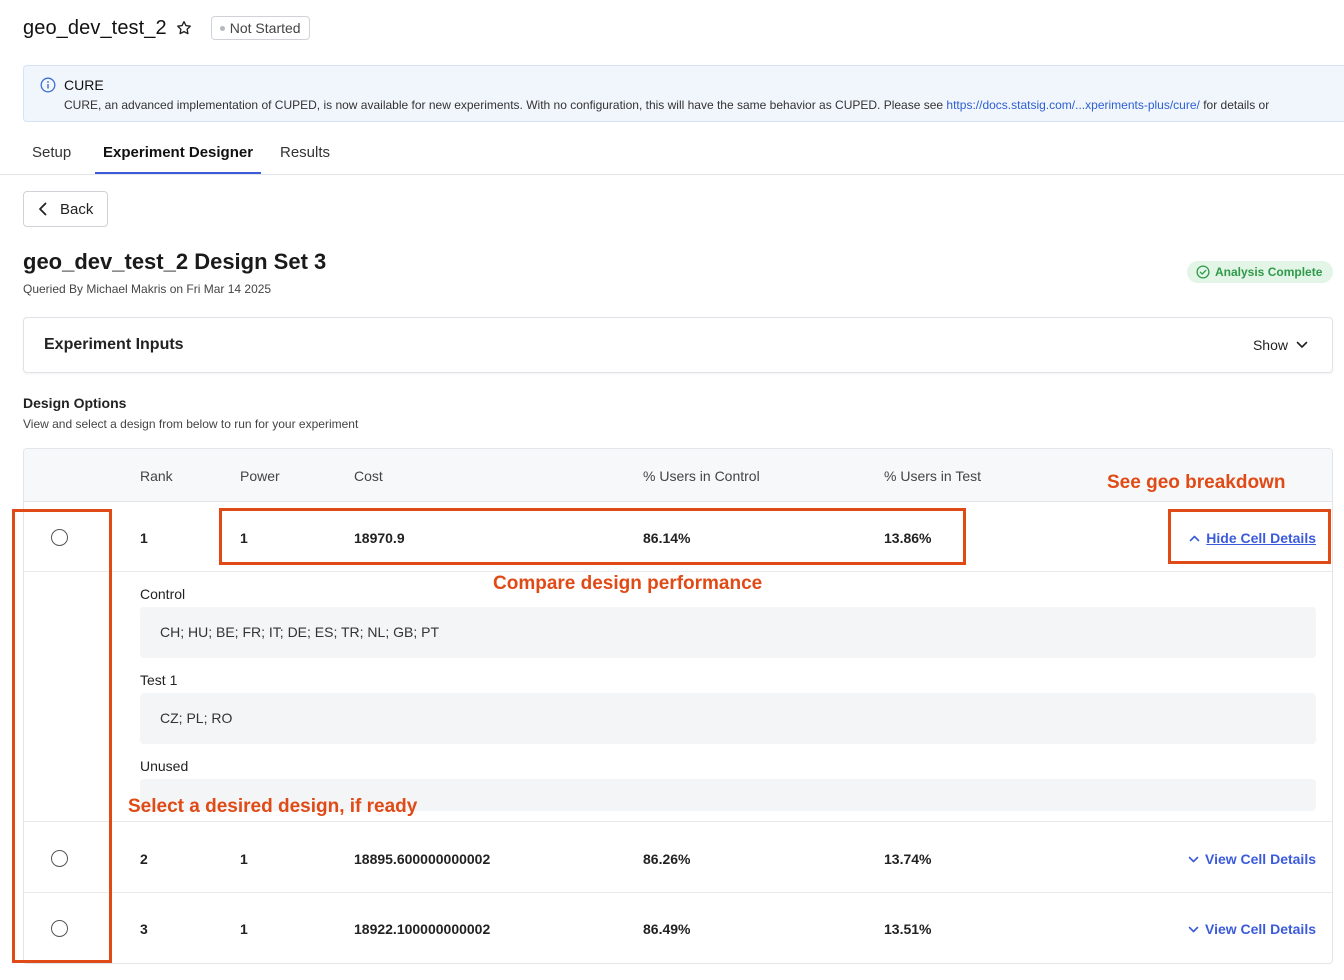  Describe the element at coordinates (368, 476) in the screenshot. I see `header-cost: Cost` at that location.